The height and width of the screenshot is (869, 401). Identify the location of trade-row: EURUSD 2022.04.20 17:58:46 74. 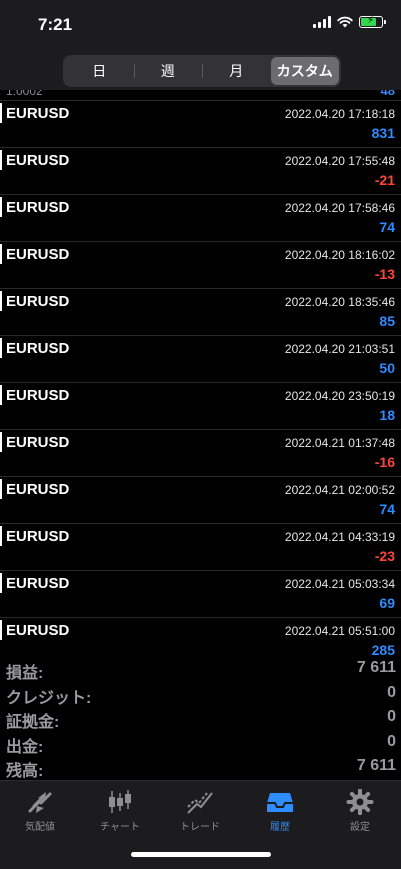
(200, 218).